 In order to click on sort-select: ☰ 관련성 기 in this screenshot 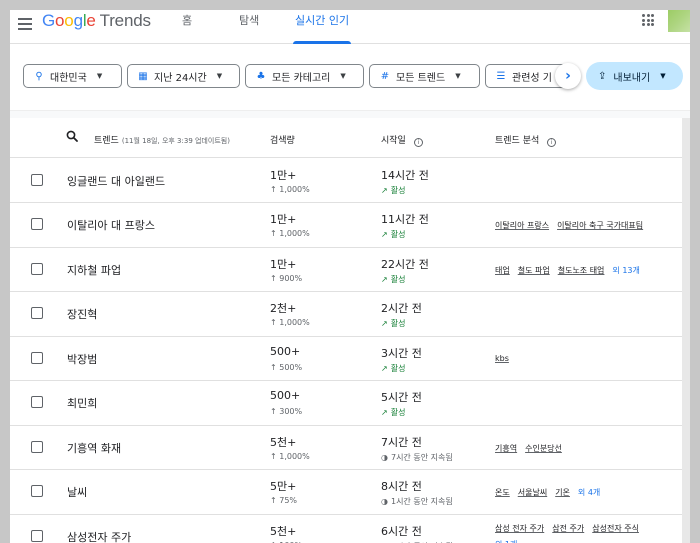, I will do `click(525, 76)`.